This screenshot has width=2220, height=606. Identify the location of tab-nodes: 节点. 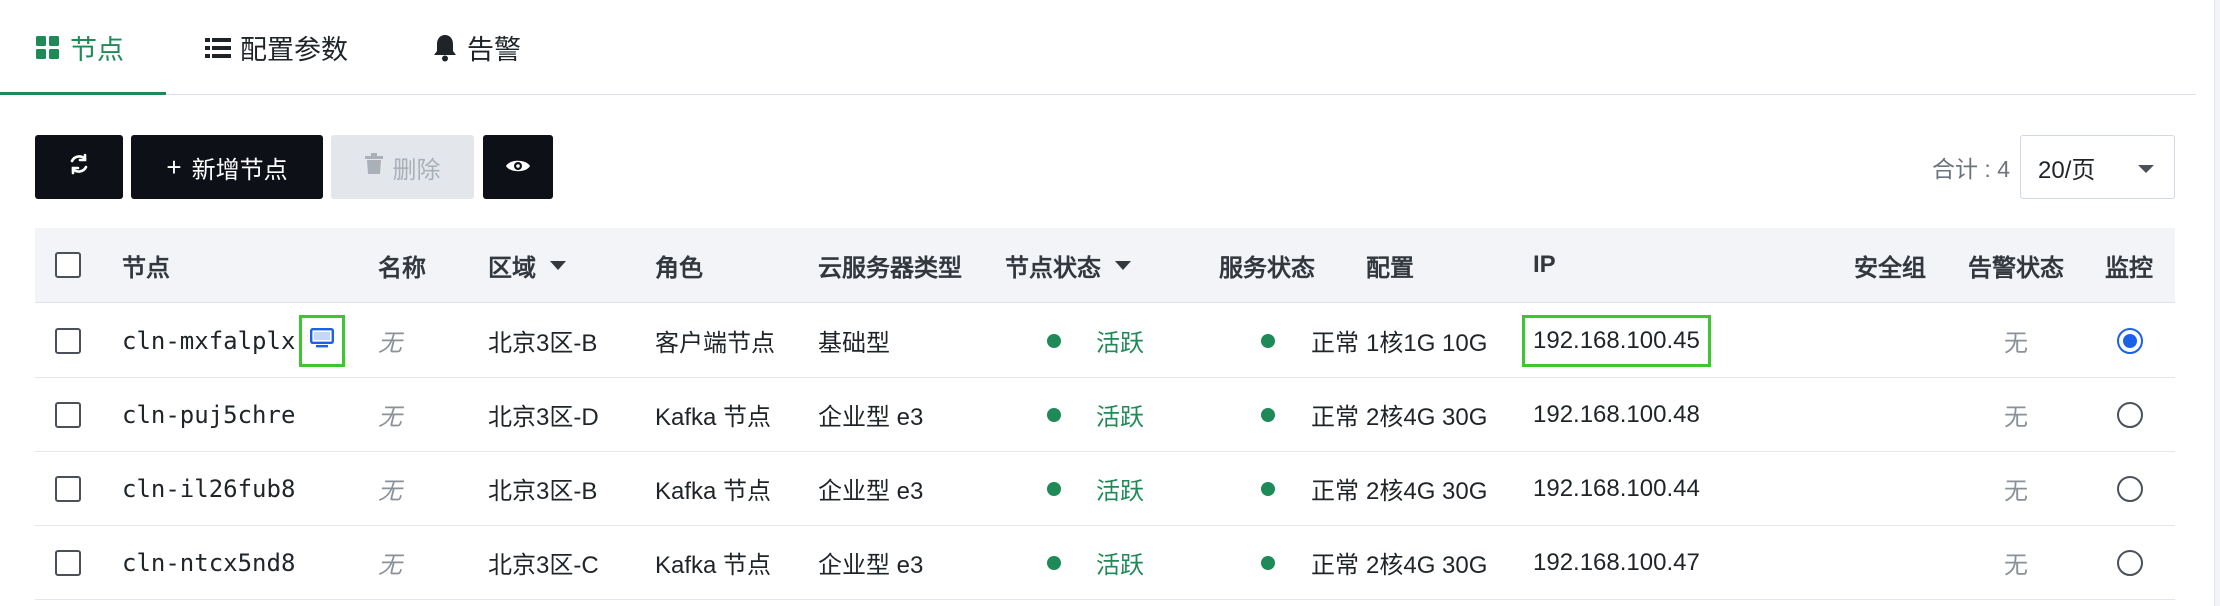
(79, 47).